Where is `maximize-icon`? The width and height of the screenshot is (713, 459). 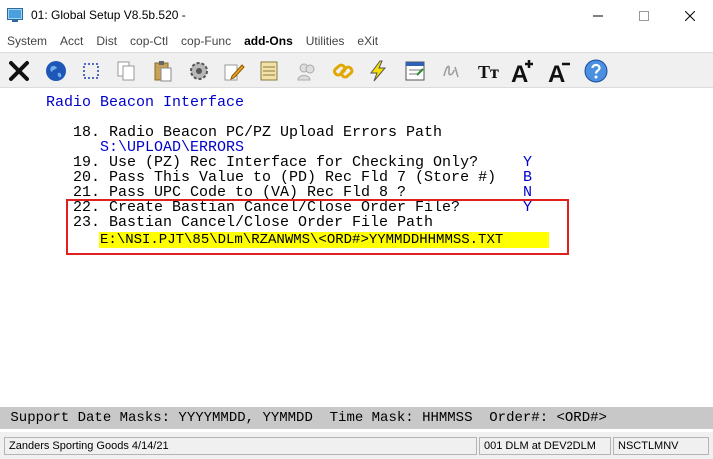
maximize-icon is located at coordinates (644, 15).